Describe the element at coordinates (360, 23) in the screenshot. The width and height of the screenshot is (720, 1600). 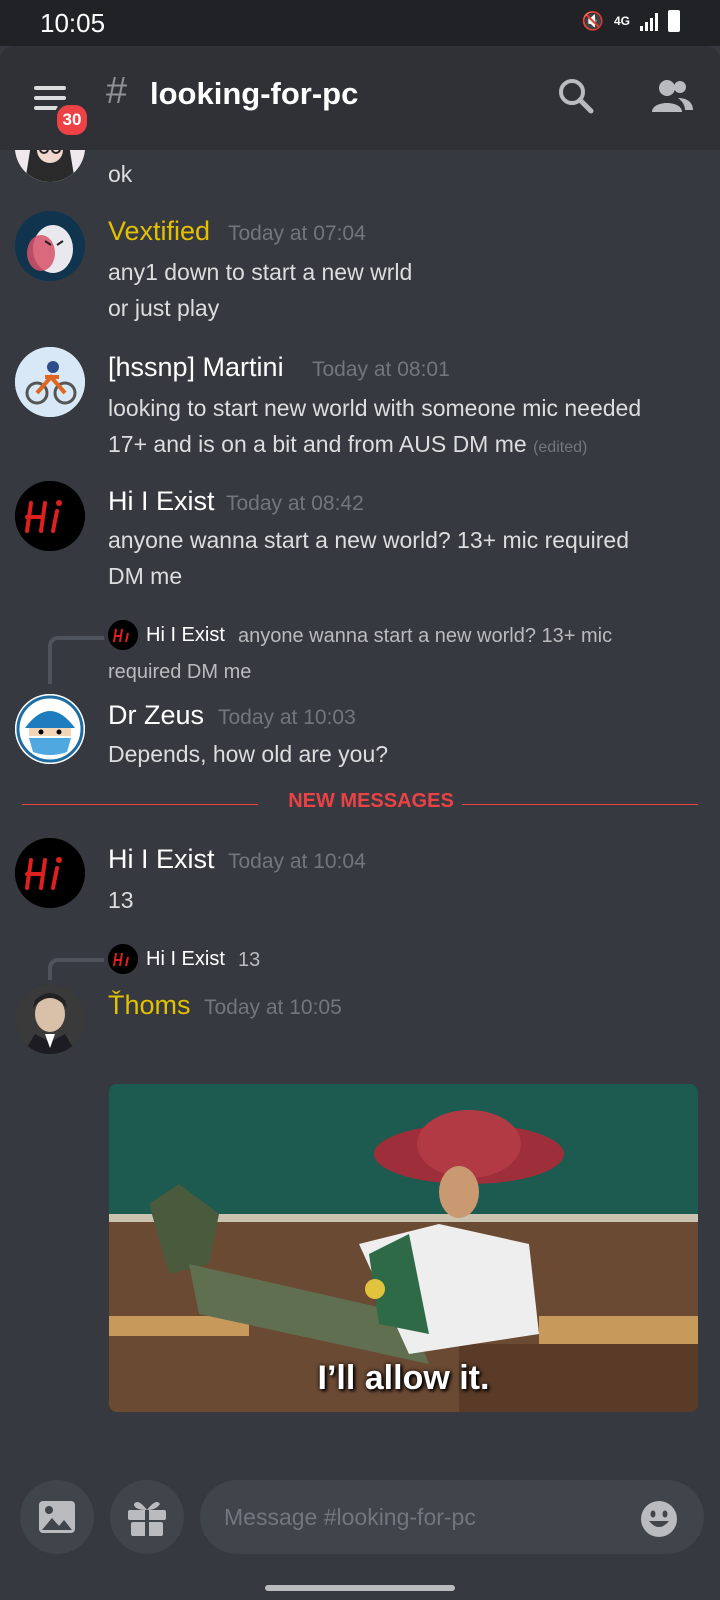
I see `status-bar: 10:05 🔇 4G` at that location.